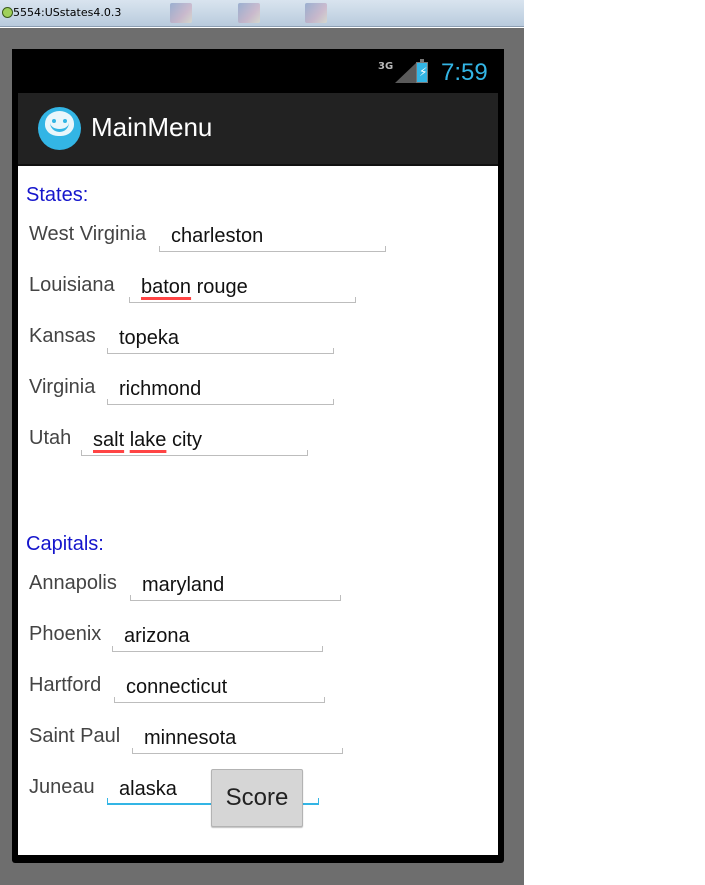 Image resolution: width=705 pixels, height=885 pixels. What do you see at coordinates (190, 738) in the screenshot?
I see `field-value: minnesota` at bounding box center [190, 738].